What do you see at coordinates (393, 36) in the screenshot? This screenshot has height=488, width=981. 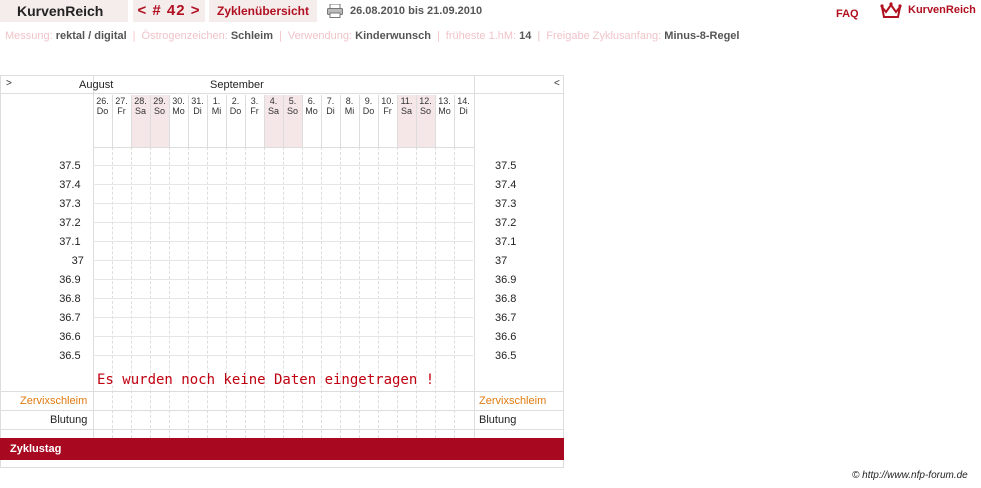 I see `info-value: Kinderwunsch` at bounding box center [393, 36].